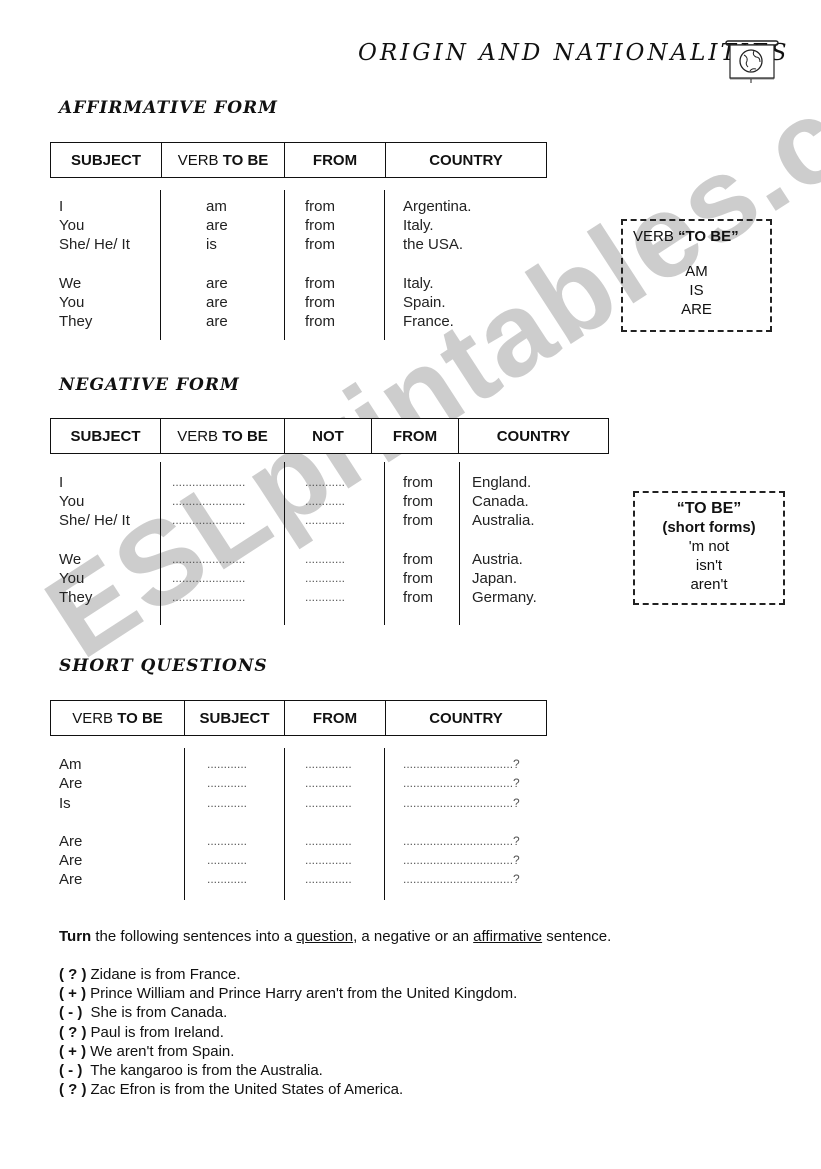 Image resolution: width=821 pixels, height=1169 pixels. I want to click on affirmative-country: France., so click(428, 321).